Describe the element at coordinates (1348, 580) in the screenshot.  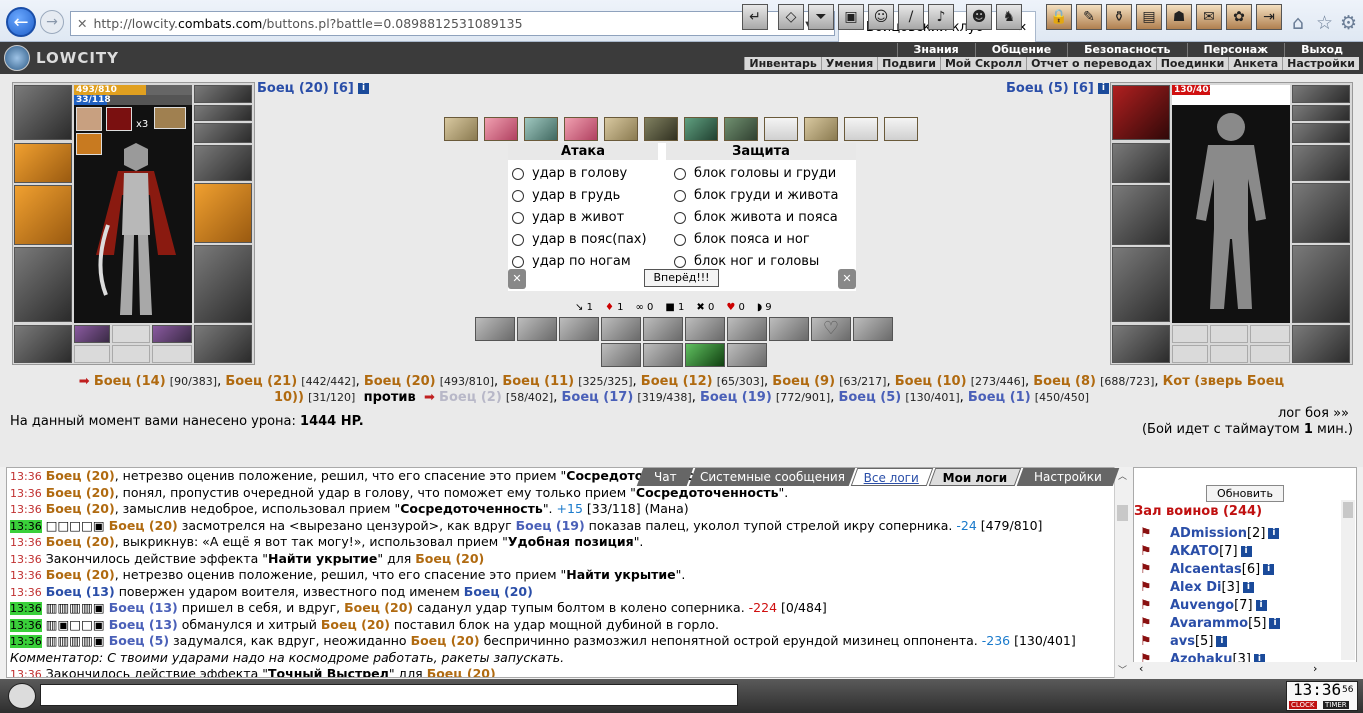
I see `warriors-scrollbar` at that location.